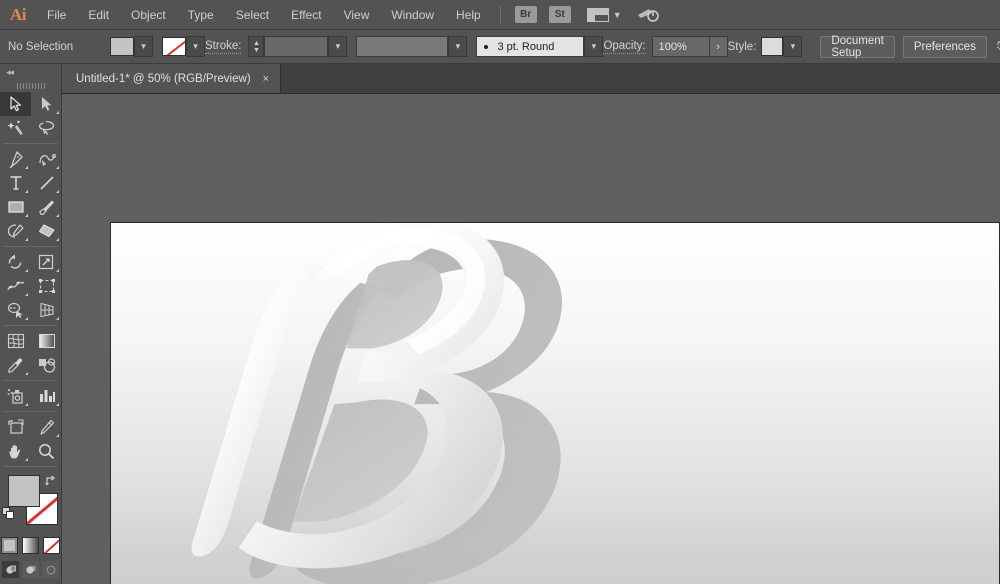 The height and width of the screenshot is (584, 1000). Describe the element at coordinates (46, 427) in the screenshot. I see `slice-tool` at that location.